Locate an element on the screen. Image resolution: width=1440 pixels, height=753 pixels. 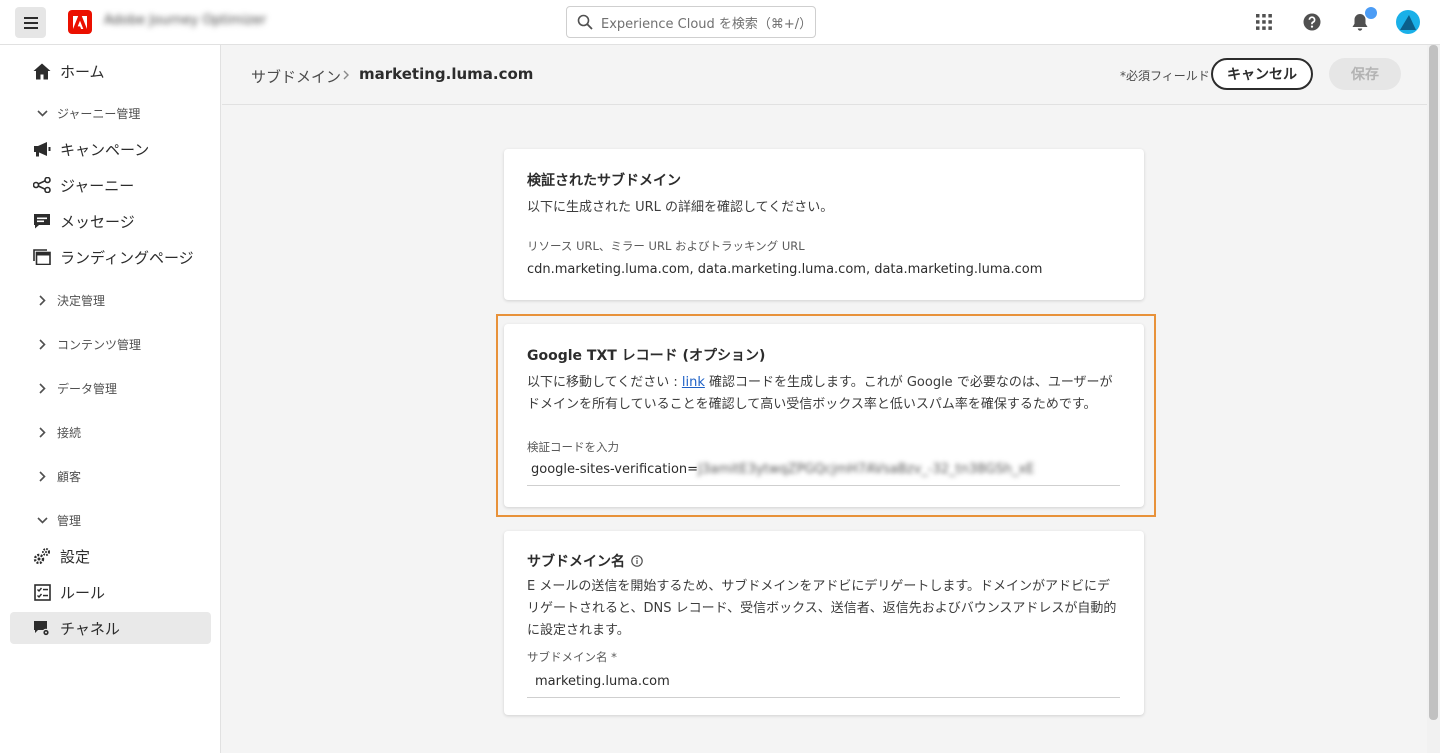
message-icon is located at coordinates (42, 221).